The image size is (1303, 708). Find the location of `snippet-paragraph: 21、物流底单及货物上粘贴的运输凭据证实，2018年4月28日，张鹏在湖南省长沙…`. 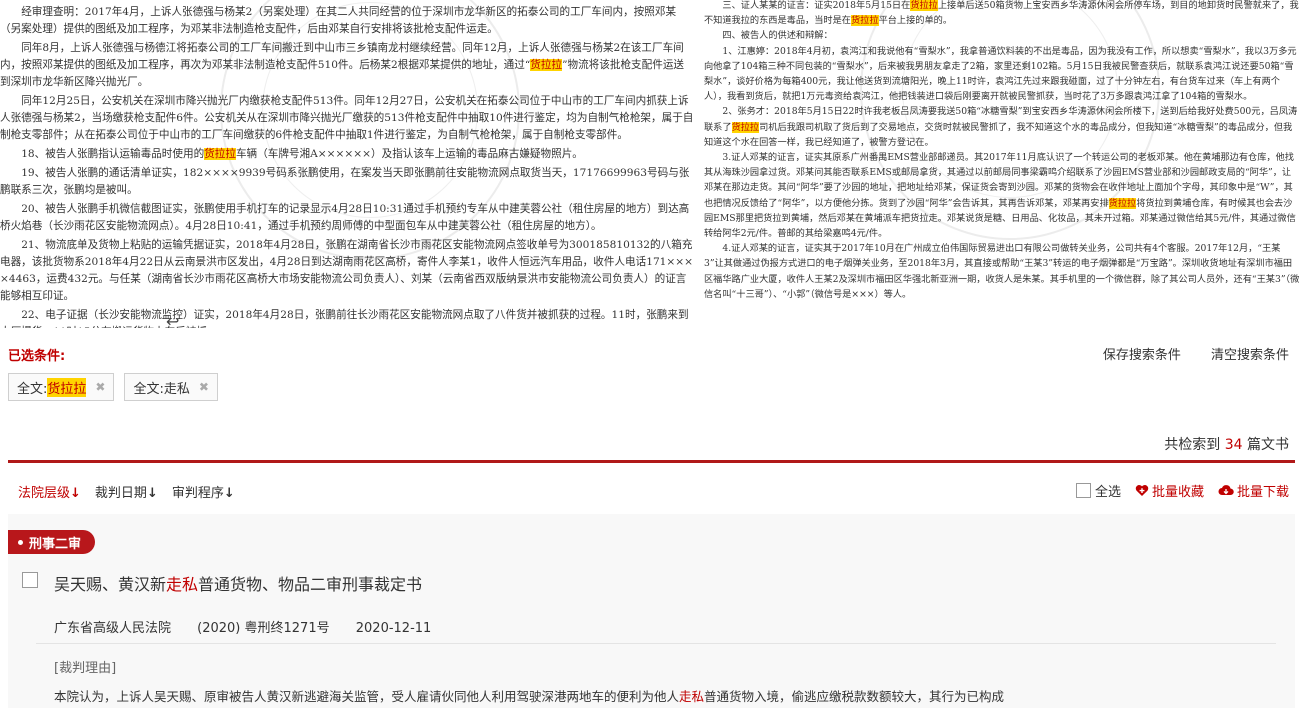

snippet-paragraph: 21、物流底单及货物上粘贴的运输凭据证实，2018年4月28日，张鹏在湖南省长沙… is located at coordinates (347, 270).